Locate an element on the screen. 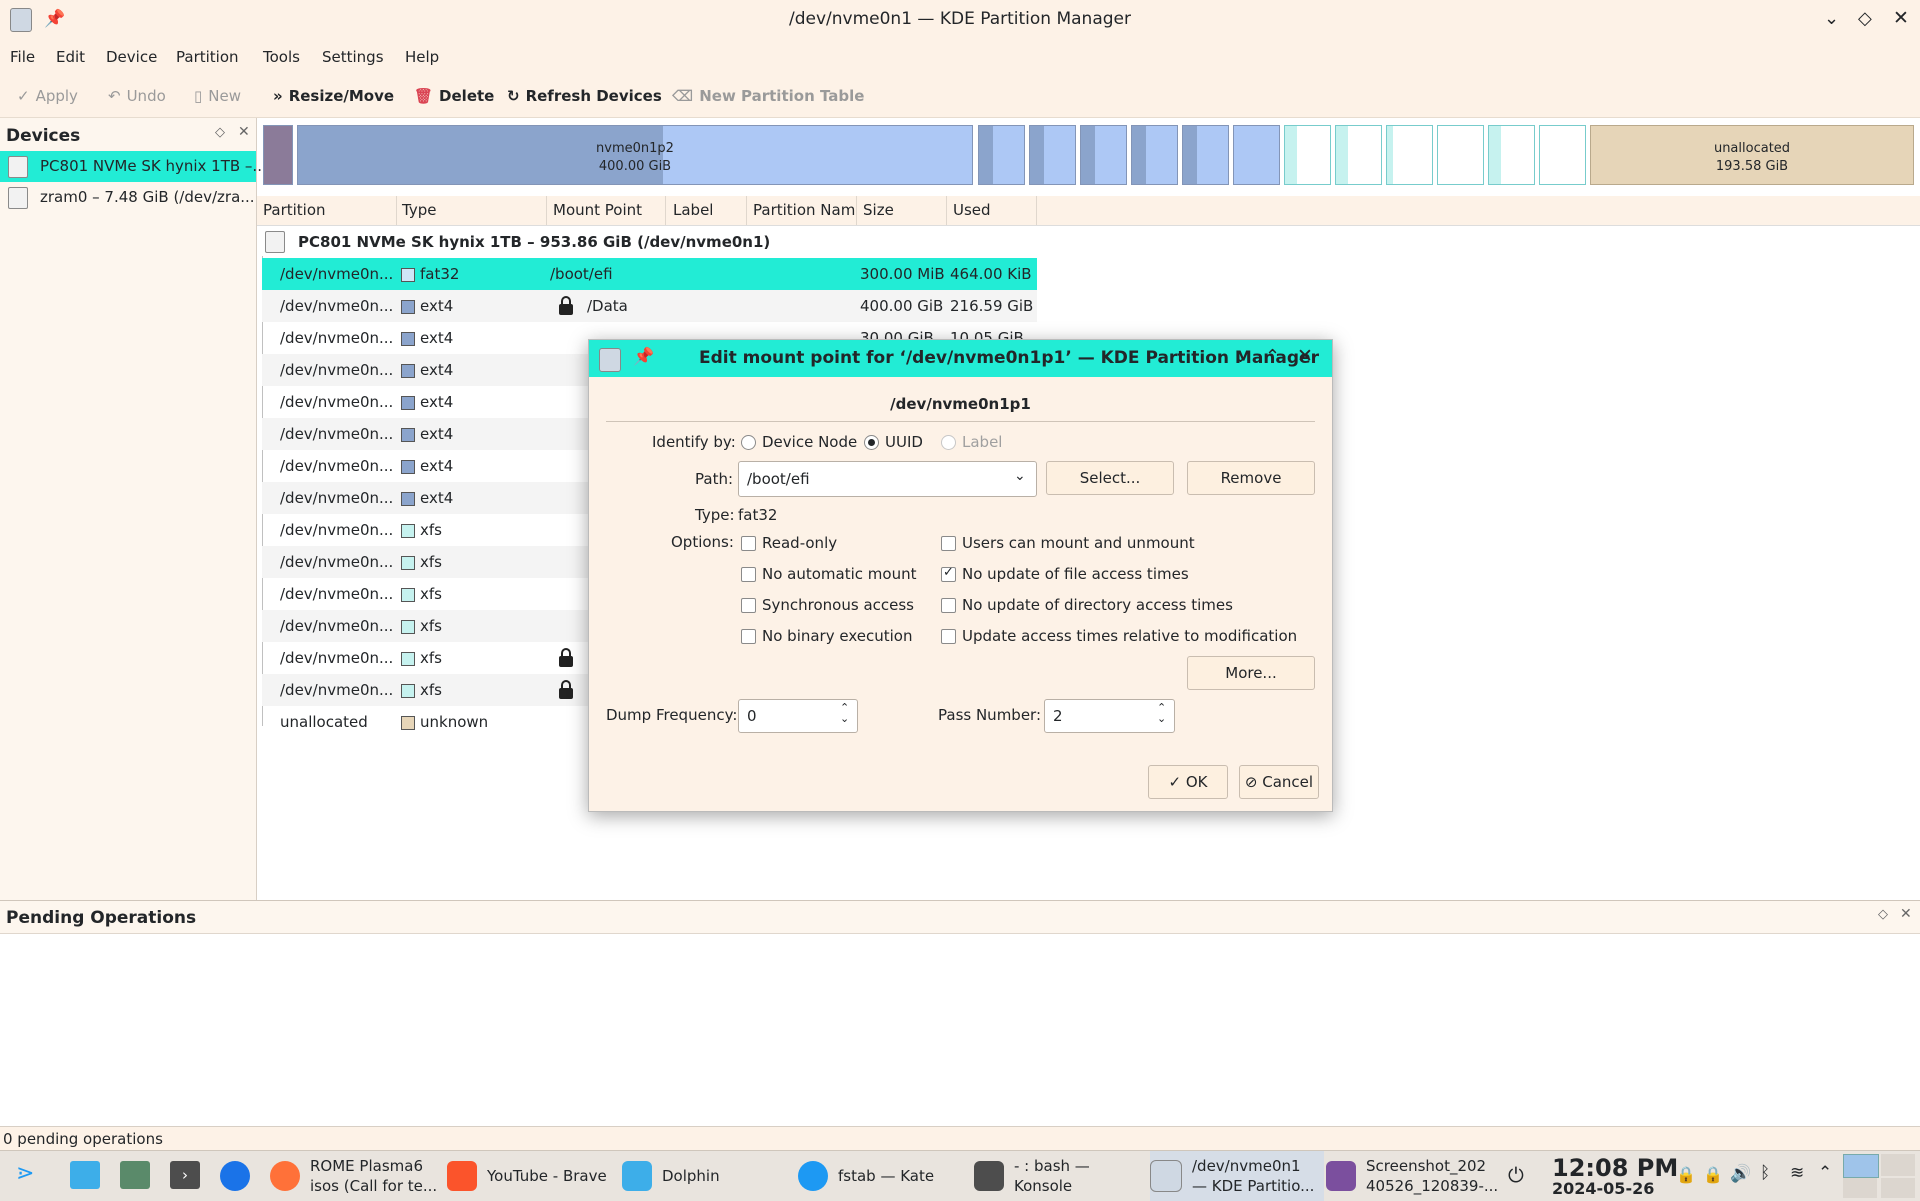 The height and width of the screenshot is (1201, 1920). pmap-p7 is located at coordinates (1205, 155).